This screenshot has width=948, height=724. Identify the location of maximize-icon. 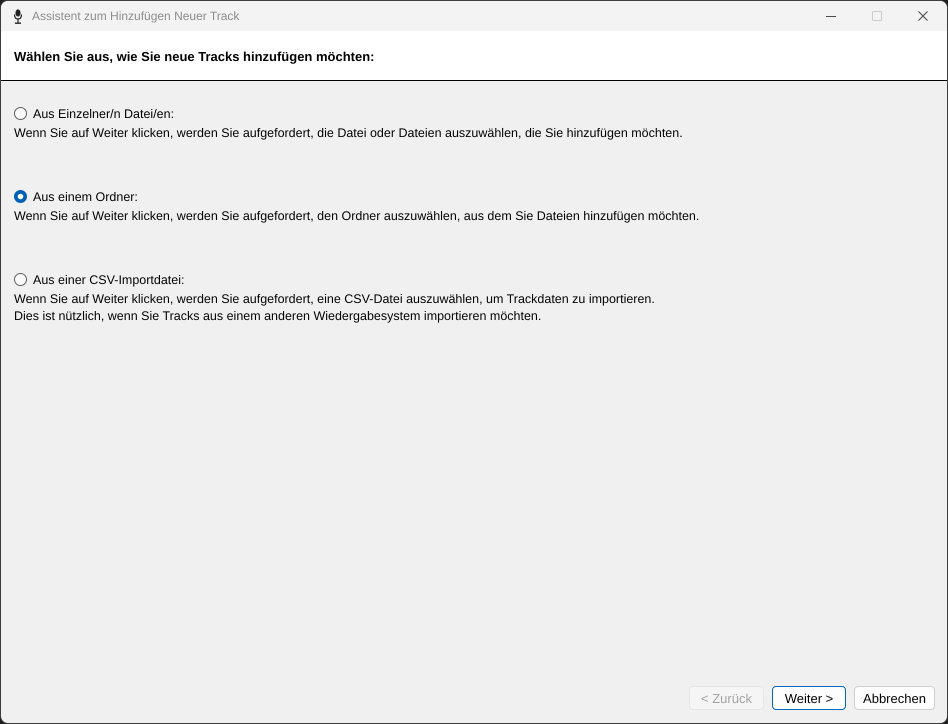
(877, 16).